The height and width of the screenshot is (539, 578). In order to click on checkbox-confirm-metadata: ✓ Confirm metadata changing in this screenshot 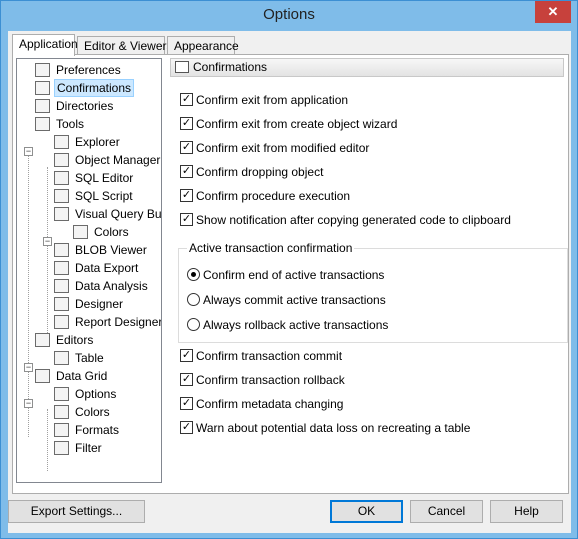, I will do `click(261, 405)`.